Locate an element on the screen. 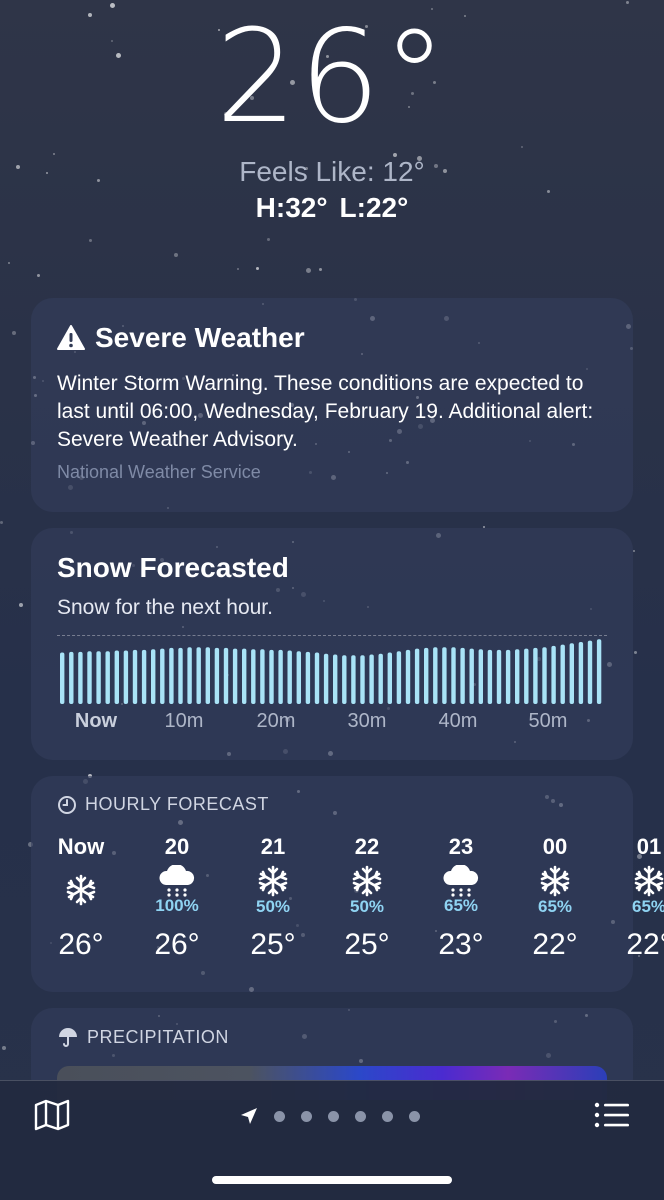 Image resolution: width=664 pixels, height=1200 pixels. hour-time: 20 is located at coordinates (177, 846).